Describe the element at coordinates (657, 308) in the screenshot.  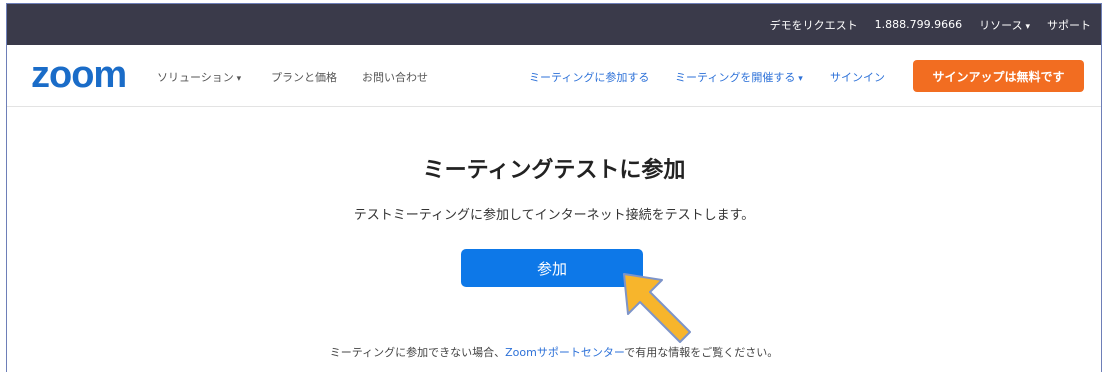
I see `arrow-up-left-icon` at that location.